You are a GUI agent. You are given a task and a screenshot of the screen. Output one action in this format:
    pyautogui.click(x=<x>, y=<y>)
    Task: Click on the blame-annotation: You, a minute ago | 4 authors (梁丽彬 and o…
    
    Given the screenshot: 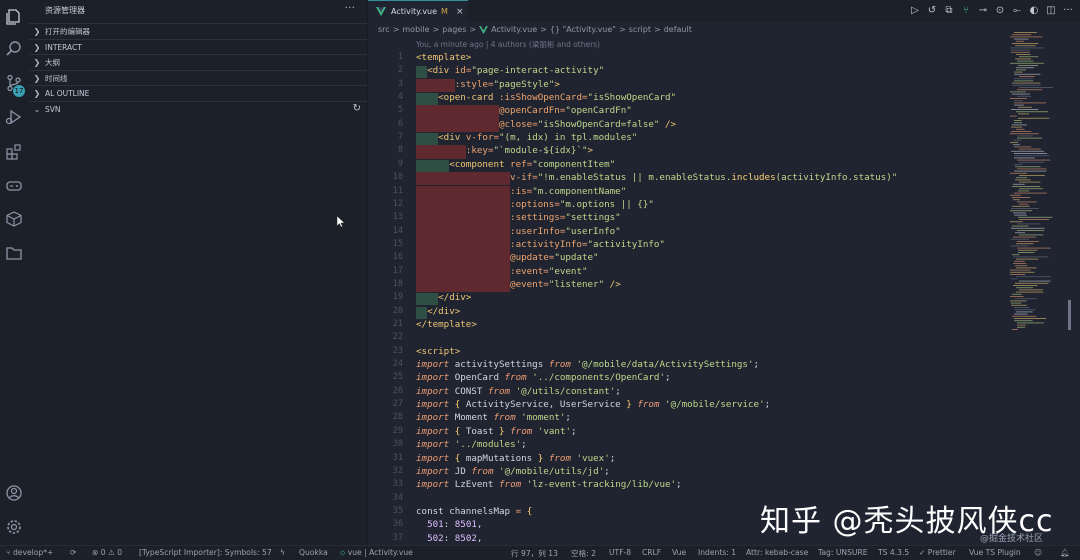 What is the action you would take?
    pyautogui.click(x=508, y=44)
    